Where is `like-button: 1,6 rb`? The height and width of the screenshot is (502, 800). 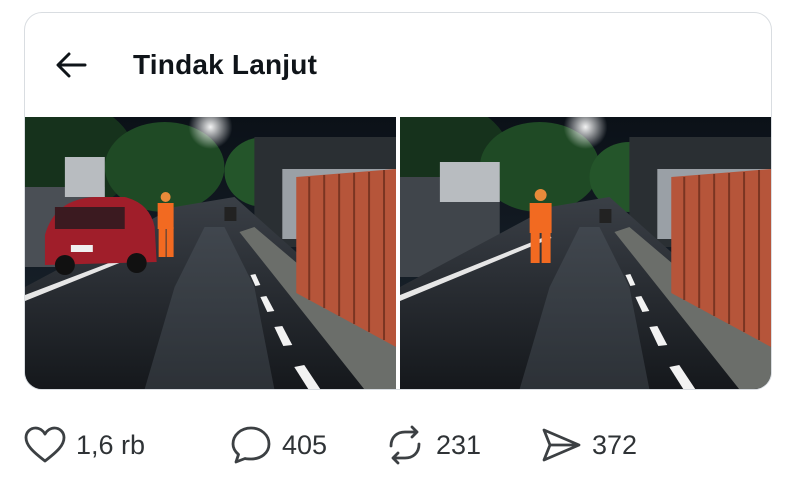 like-button: 1,6 rb is located at coordinates (84, 445).